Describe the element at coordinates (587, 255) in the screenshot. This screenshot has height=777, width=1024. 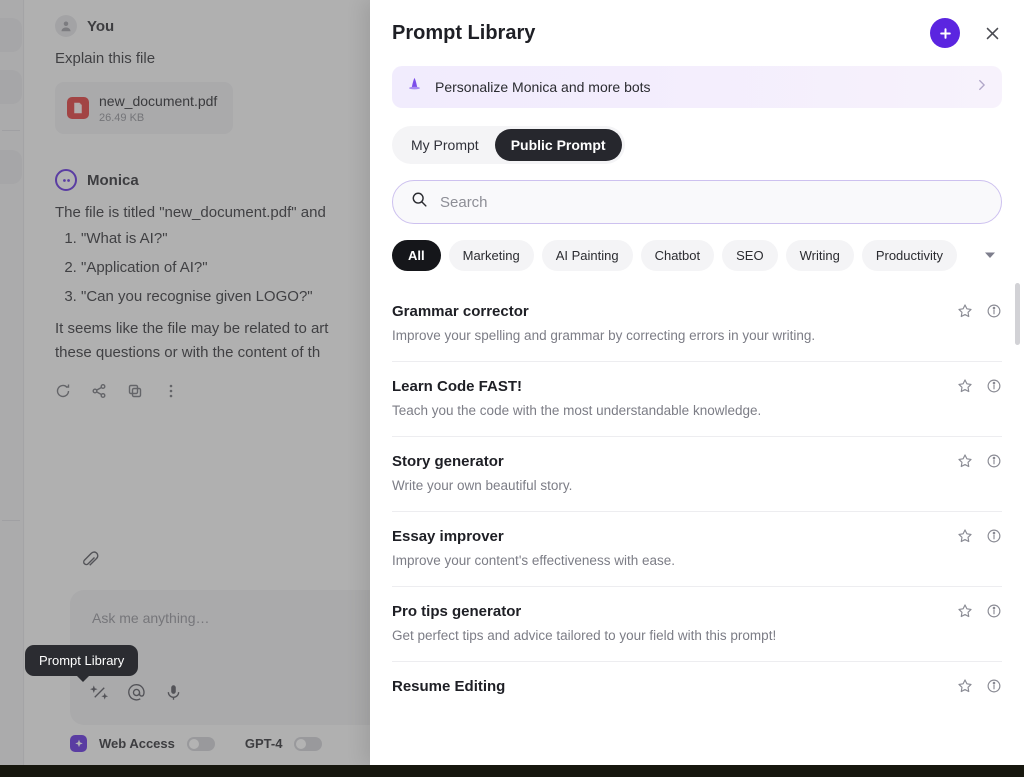
I see `chip-ai-painting: AI Painting` at that location.